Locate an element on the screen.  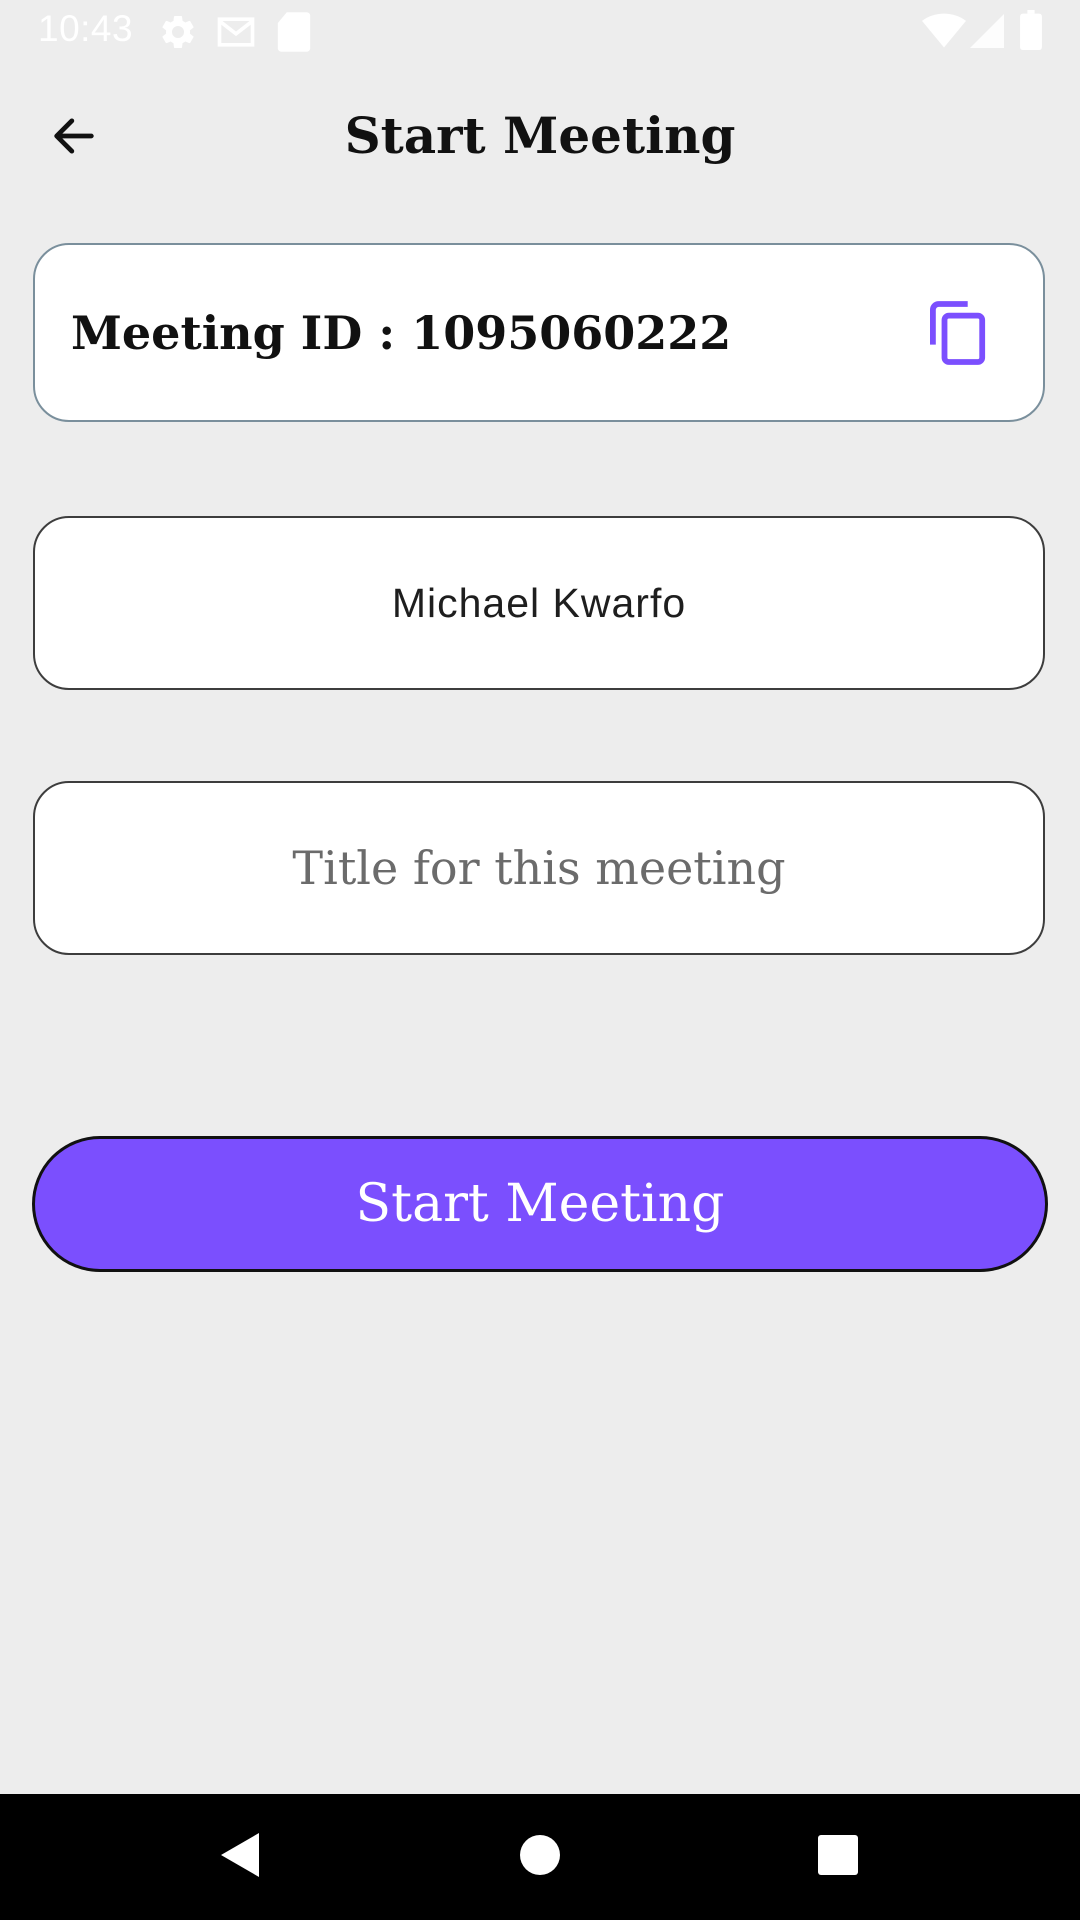
back-triangle-icon is located at coordinates (239, 1857).